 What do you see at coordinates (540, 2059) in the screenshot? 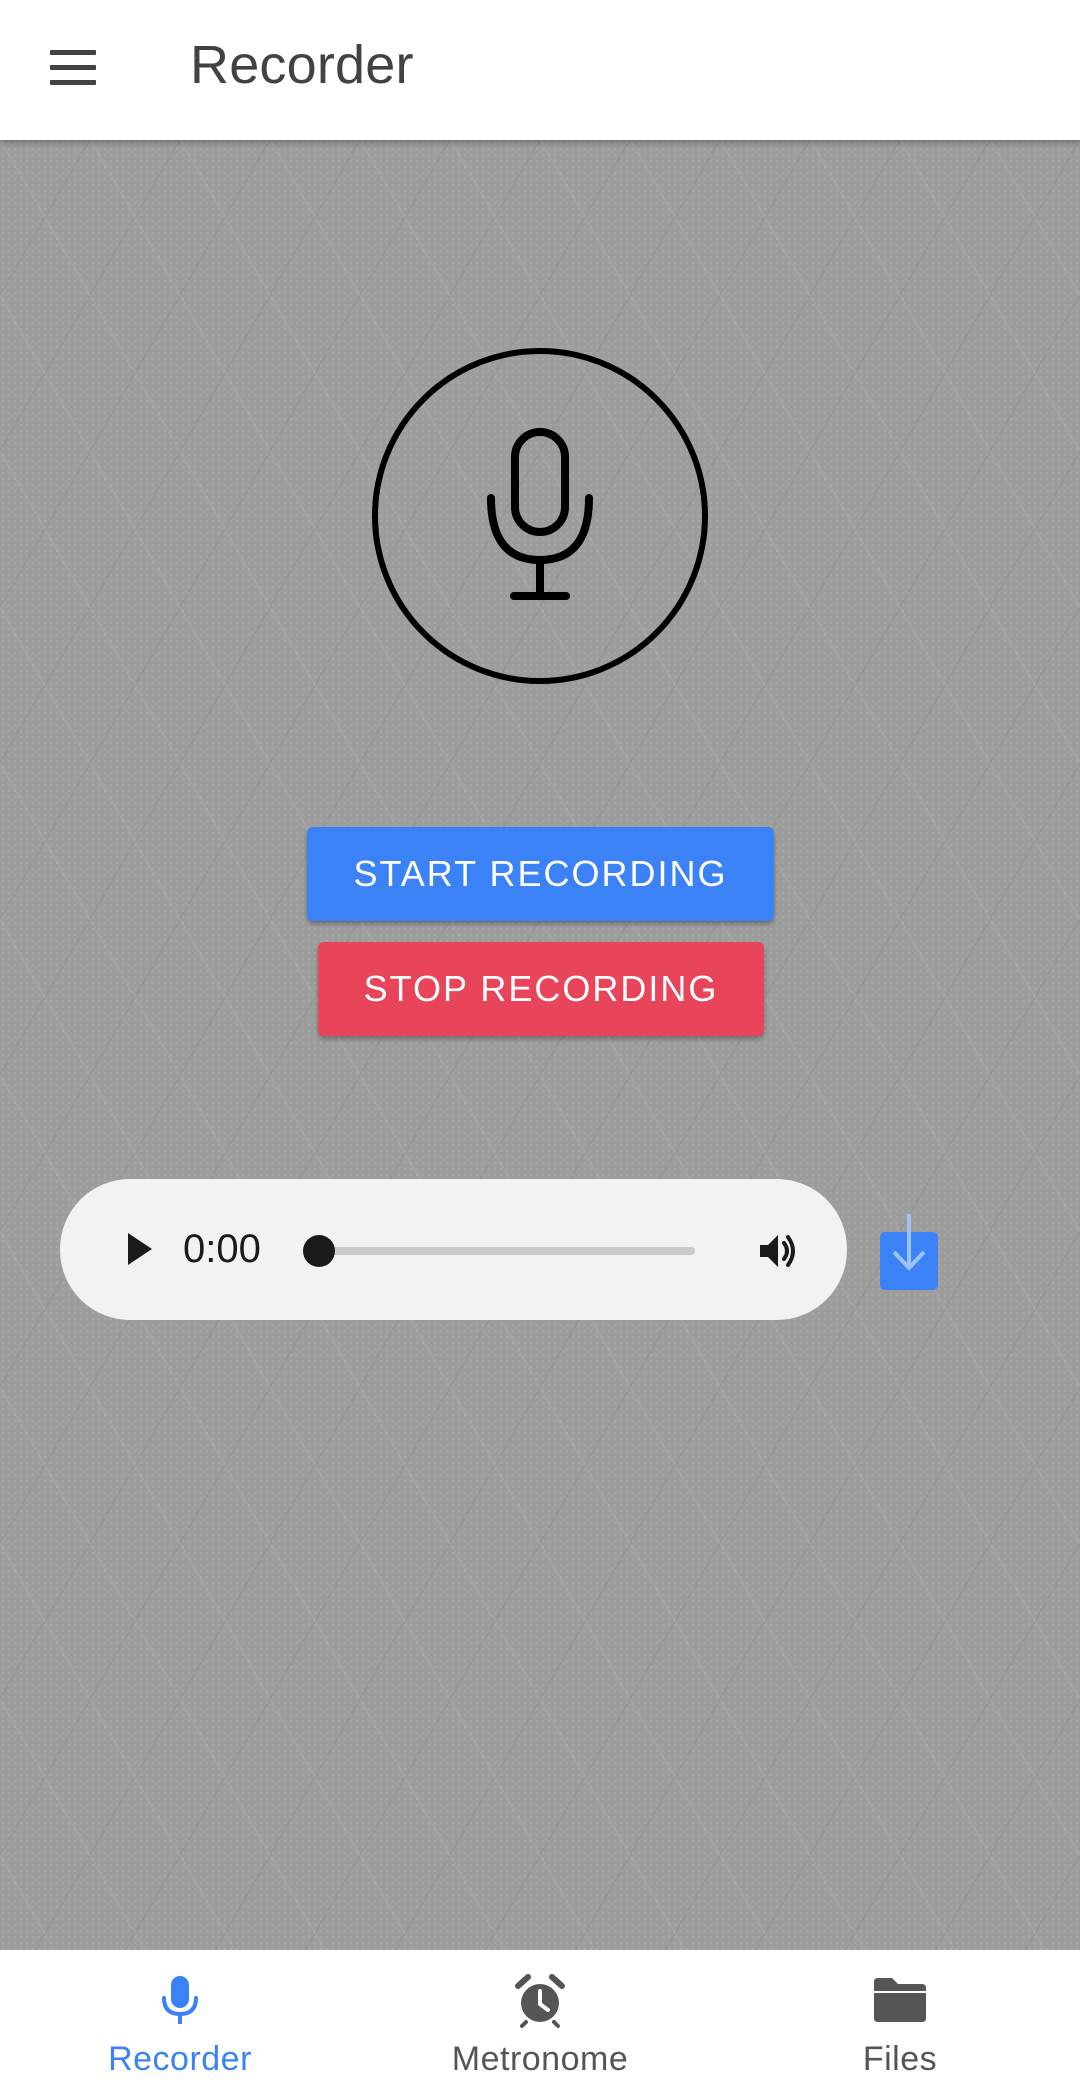
I see `nav-label-metronome: Metronome` at bounding box center [540, 2059].